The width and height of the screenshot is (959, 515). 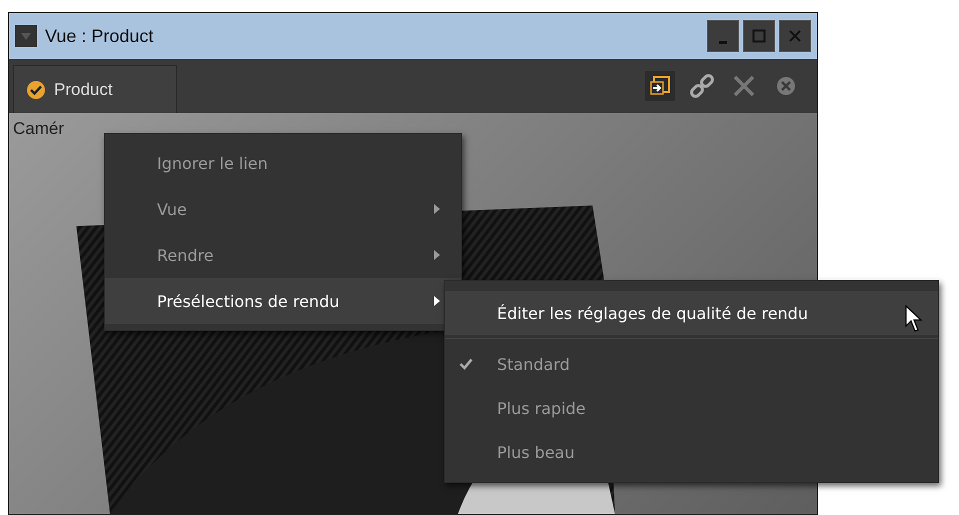 What do you see at coordinates (723, 36) in the screenshot?
I see `minimize-button` at bounding box center [723, 36].